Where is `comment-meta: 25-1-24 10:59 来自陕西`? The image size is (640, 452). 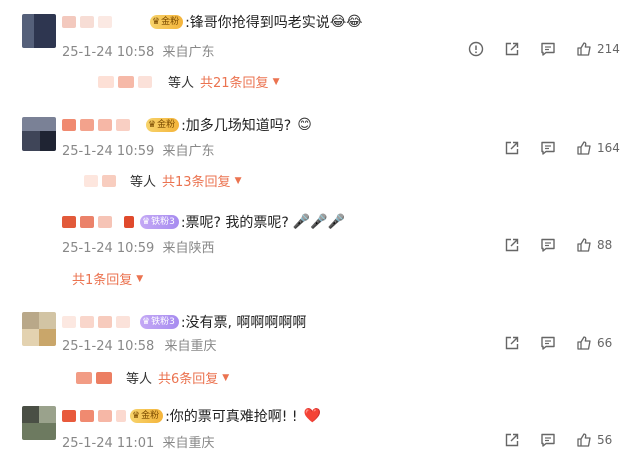
comment-meta: 25-1-24 10:59 来自陕西 is located at coordinates (138, 246).